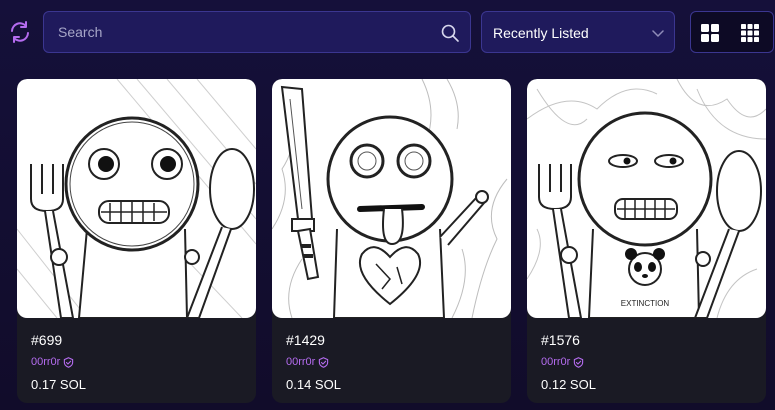 This screenshot has height=410, width=775. I want to click on search-input, so click(257, 32).